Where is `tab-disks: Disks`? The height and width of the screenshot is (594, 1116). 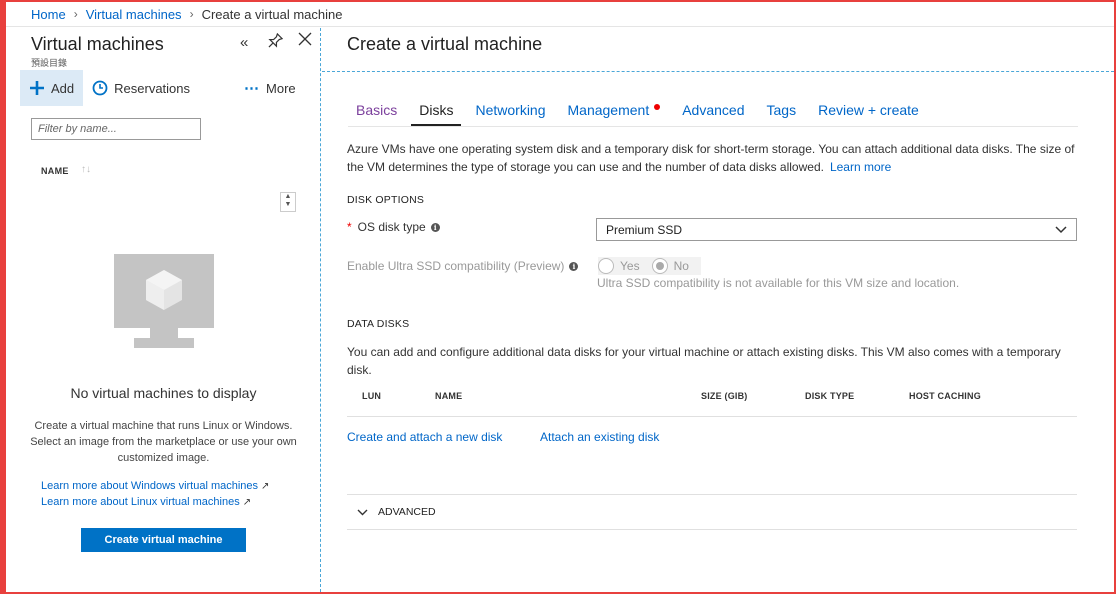
tab-disks: Disks is located at coordinates (436, 112).